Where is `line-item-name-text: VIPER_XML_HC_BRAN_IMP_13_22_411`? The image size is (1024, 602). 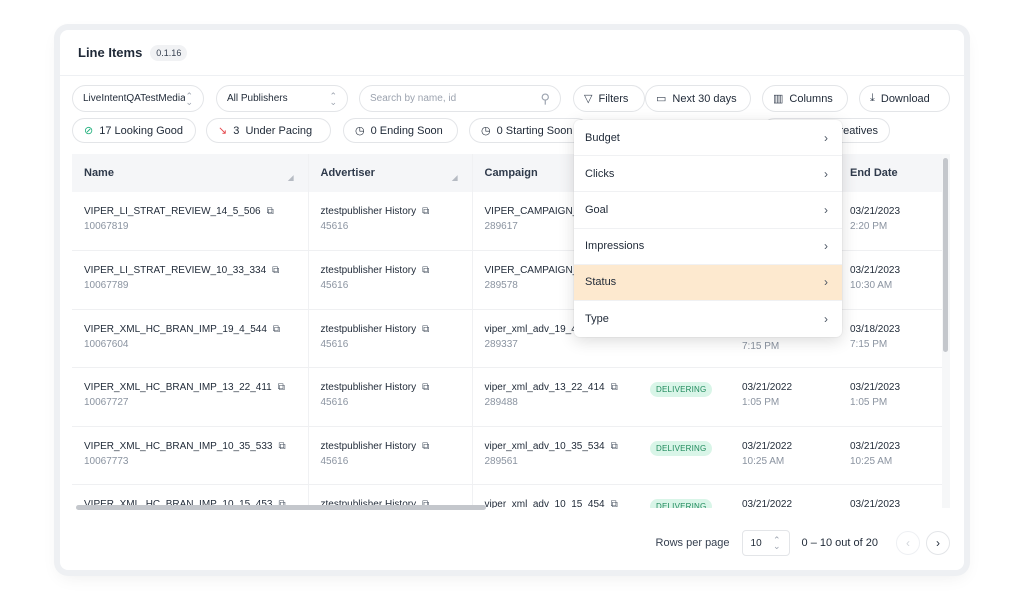
line-item-name-text: VIPER_XML_HC_BRAN_IMP_13_22_411 is located at coordinates (178, 387).